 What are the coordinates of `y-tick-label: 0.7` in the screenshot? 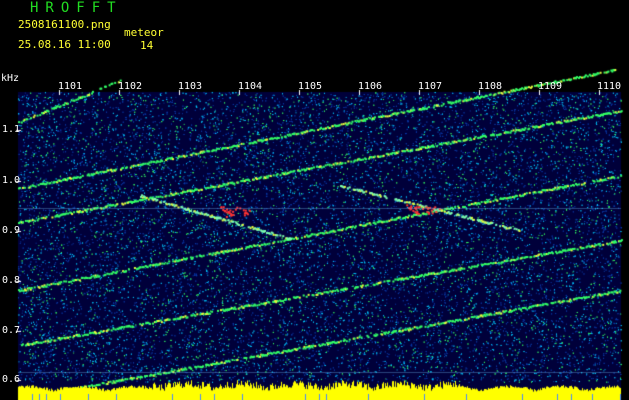 It's located at (11, 330).